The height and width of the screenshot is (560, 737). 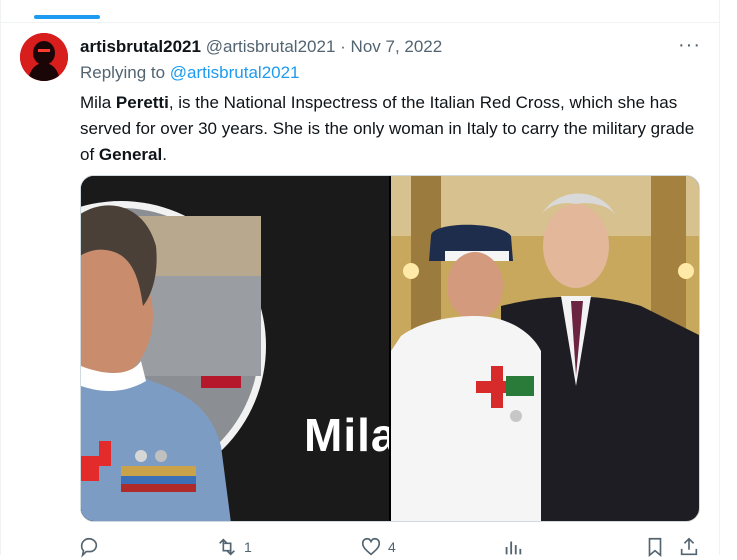 I want to click on reply-prefix: Replying to, so click(x=123, y=72).